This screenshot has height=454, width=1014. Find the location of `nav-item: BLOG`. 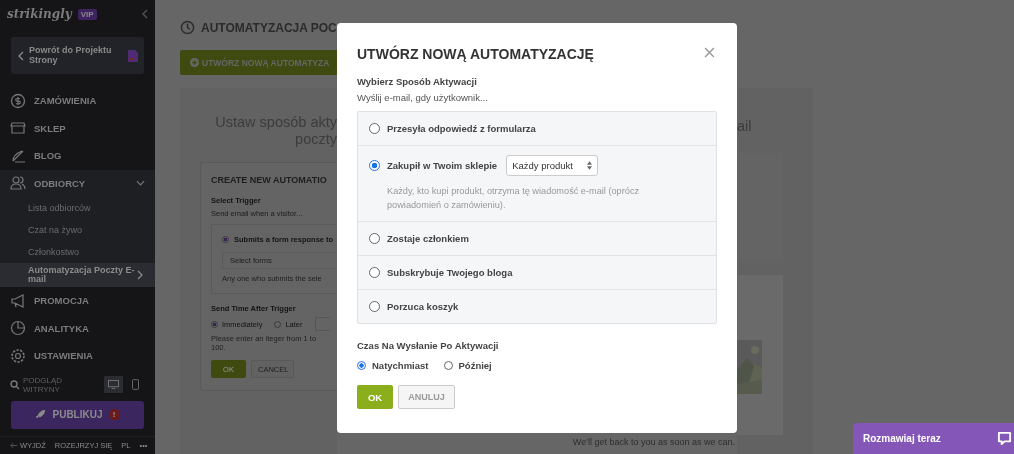

nav-item: BLOG is located at coordinates (77, 156).